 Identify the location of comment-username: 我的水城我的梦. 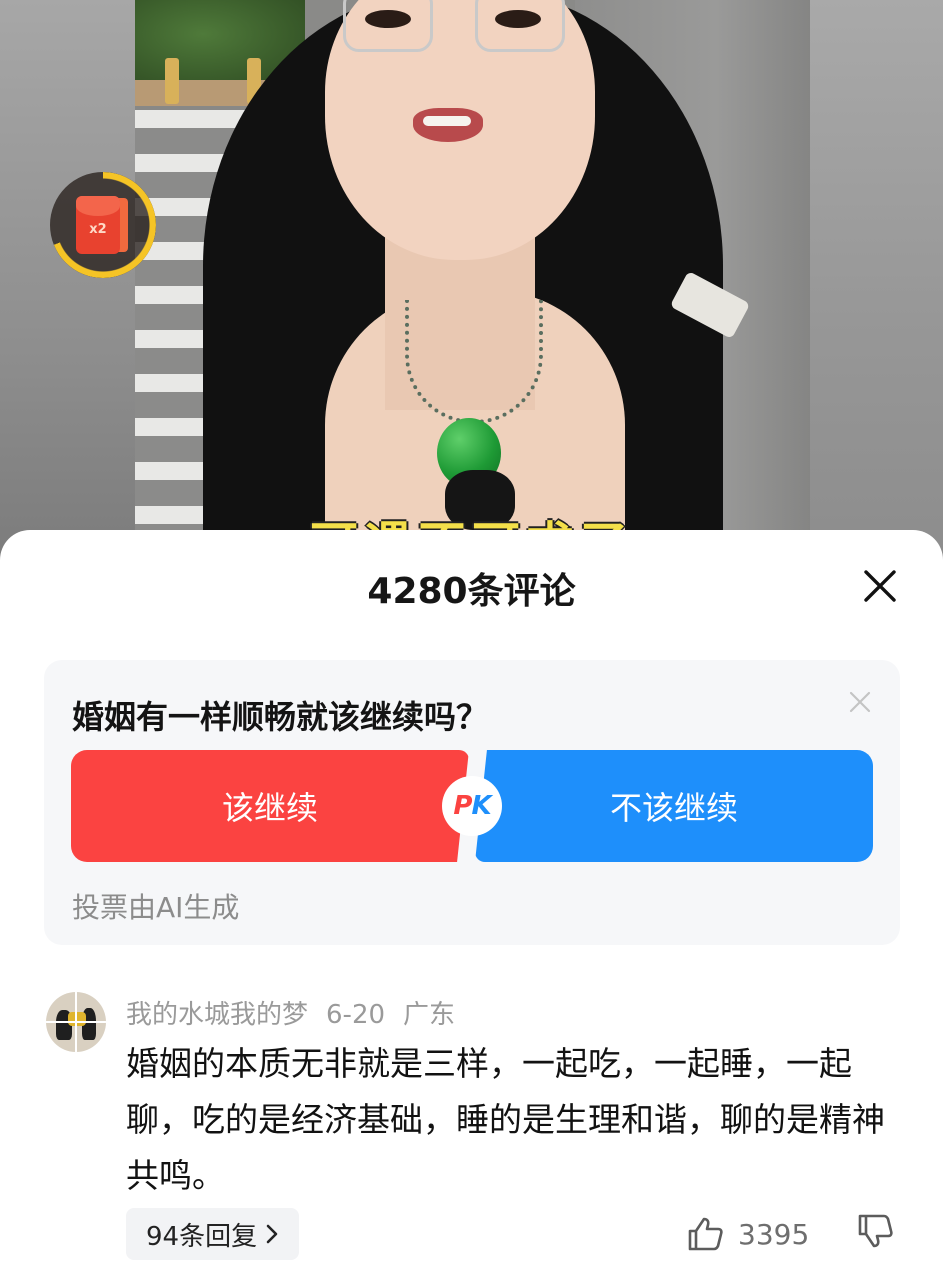
(217, 1015).